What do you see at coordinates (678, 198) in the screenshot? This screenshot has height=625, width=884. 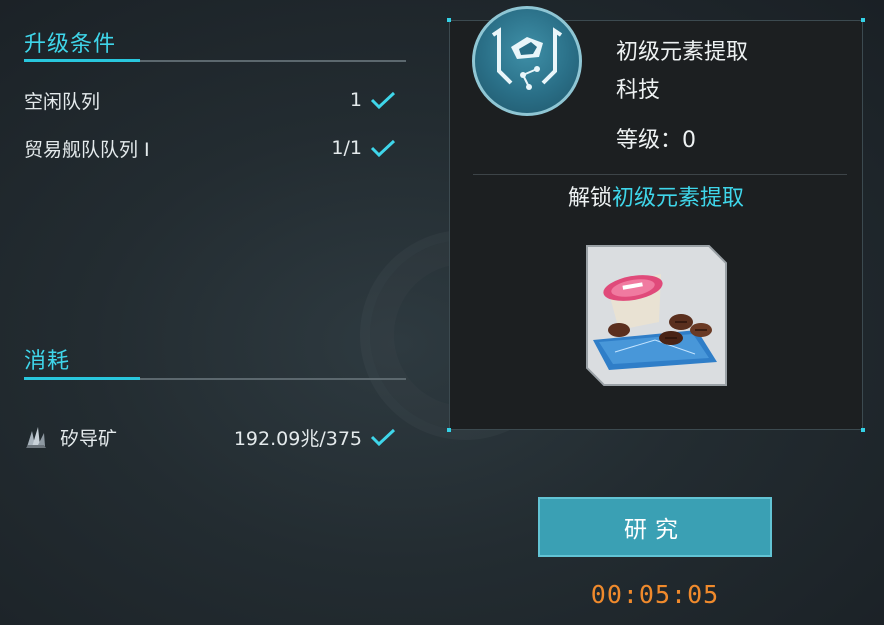 I see `unlock-highlight: 初级元素提取` at bounding box center [678, 198].